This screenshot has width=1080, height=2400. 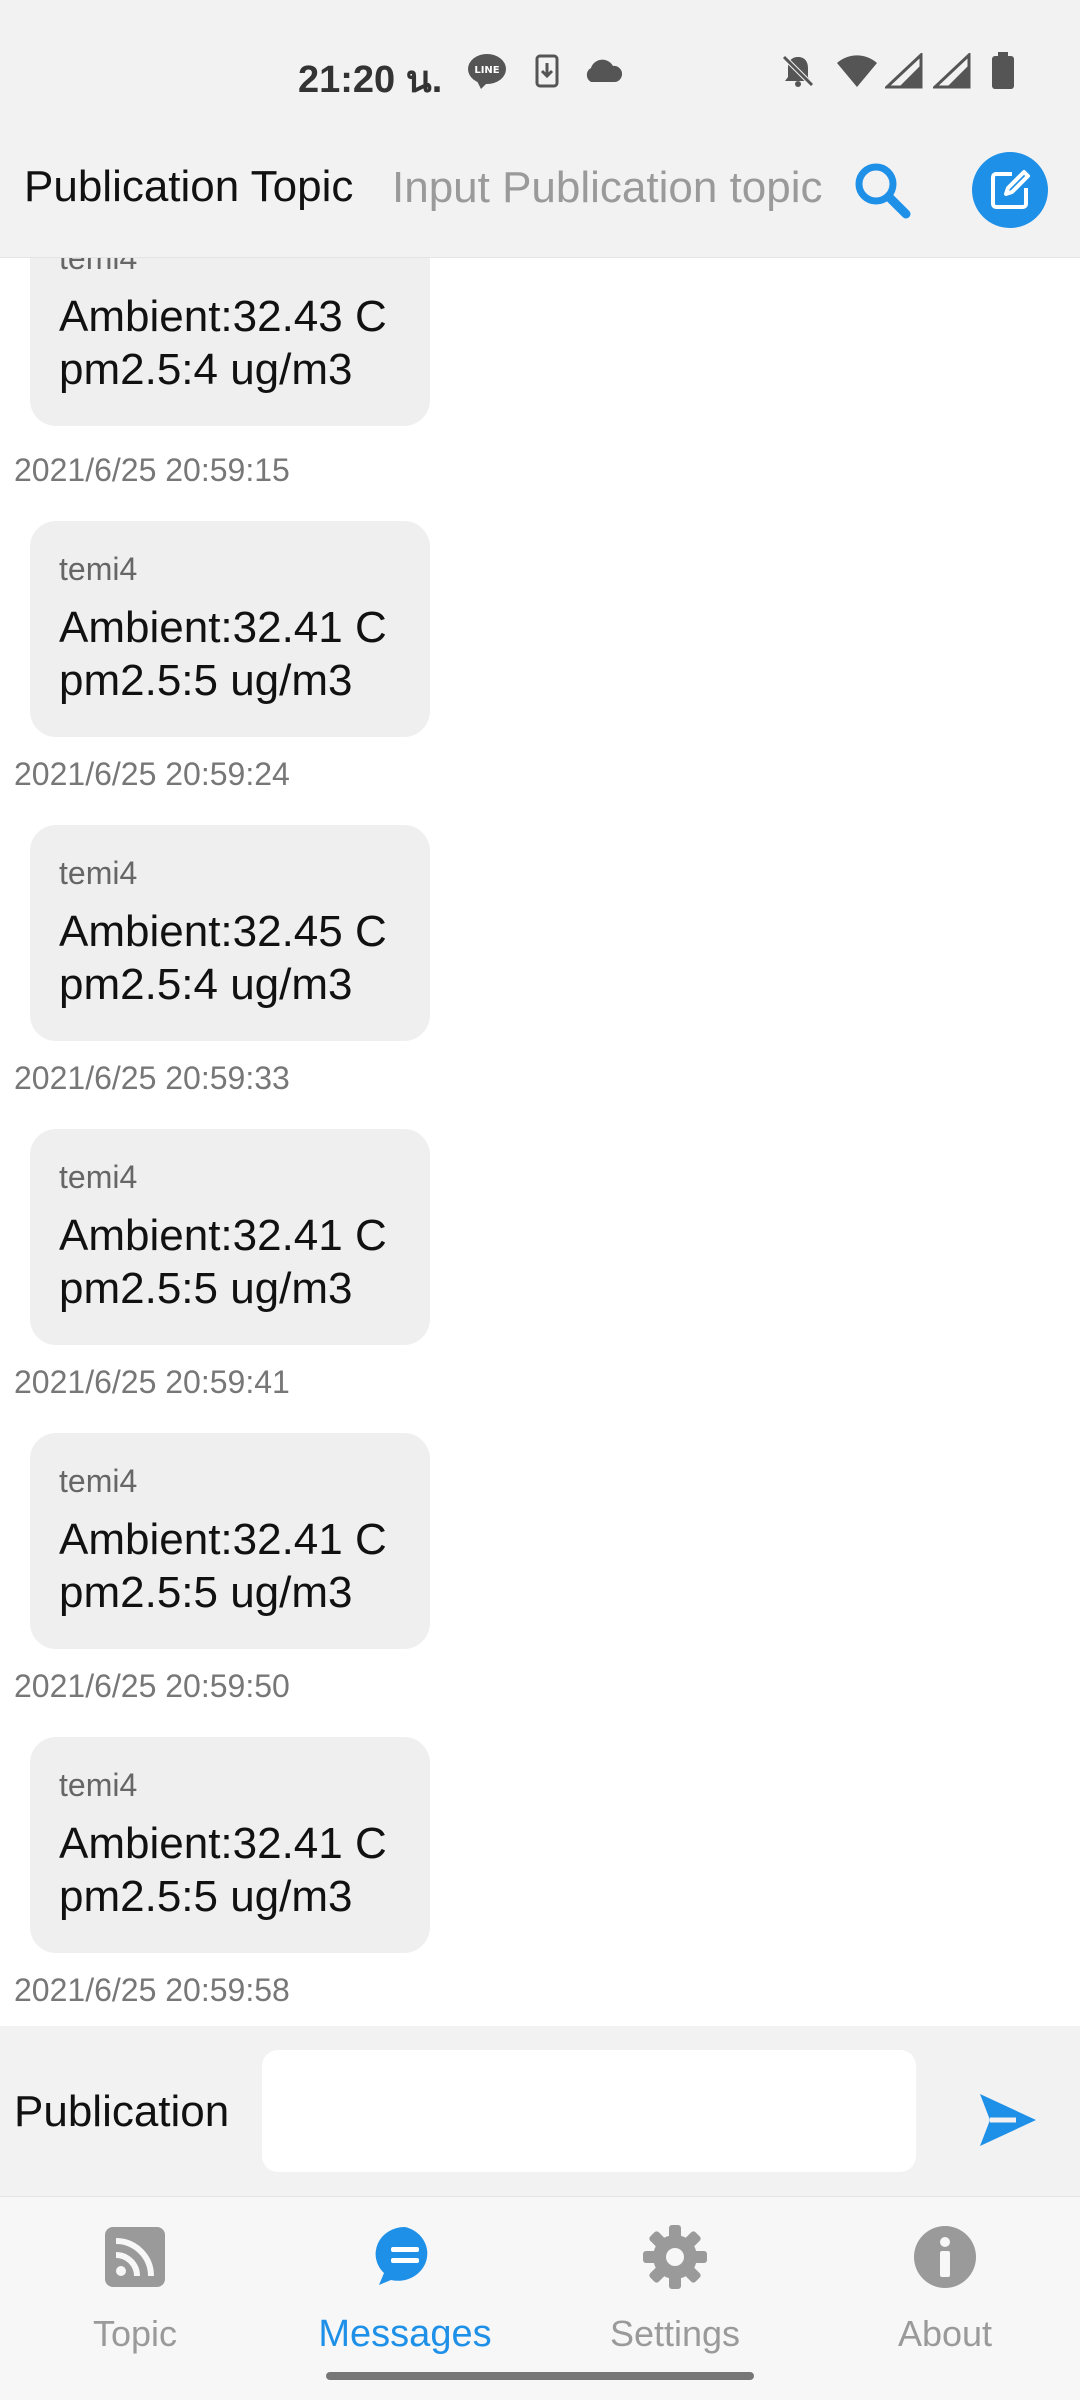 What do you see at coordinates (547, 71) in the screenshot?
I see `download-icon` at bounding box center [547, 71].